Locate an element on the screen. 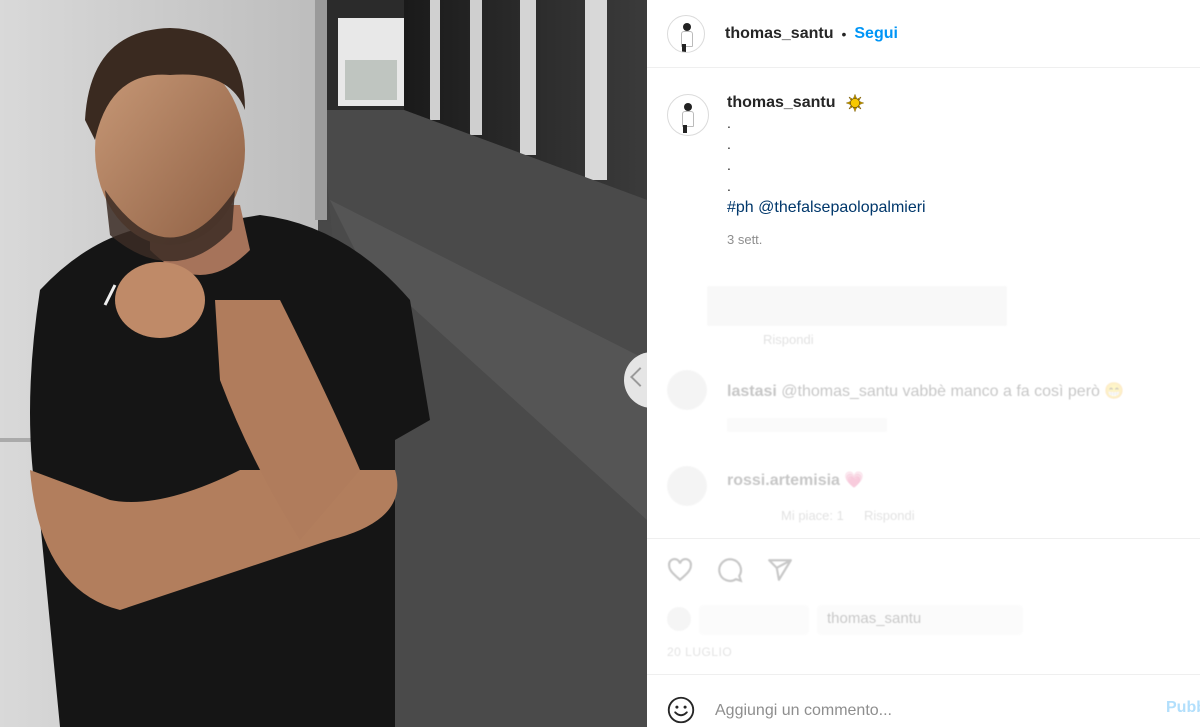  post-actions: thomas_santu 20 LUGLIO is located at coordinates (923, 606).